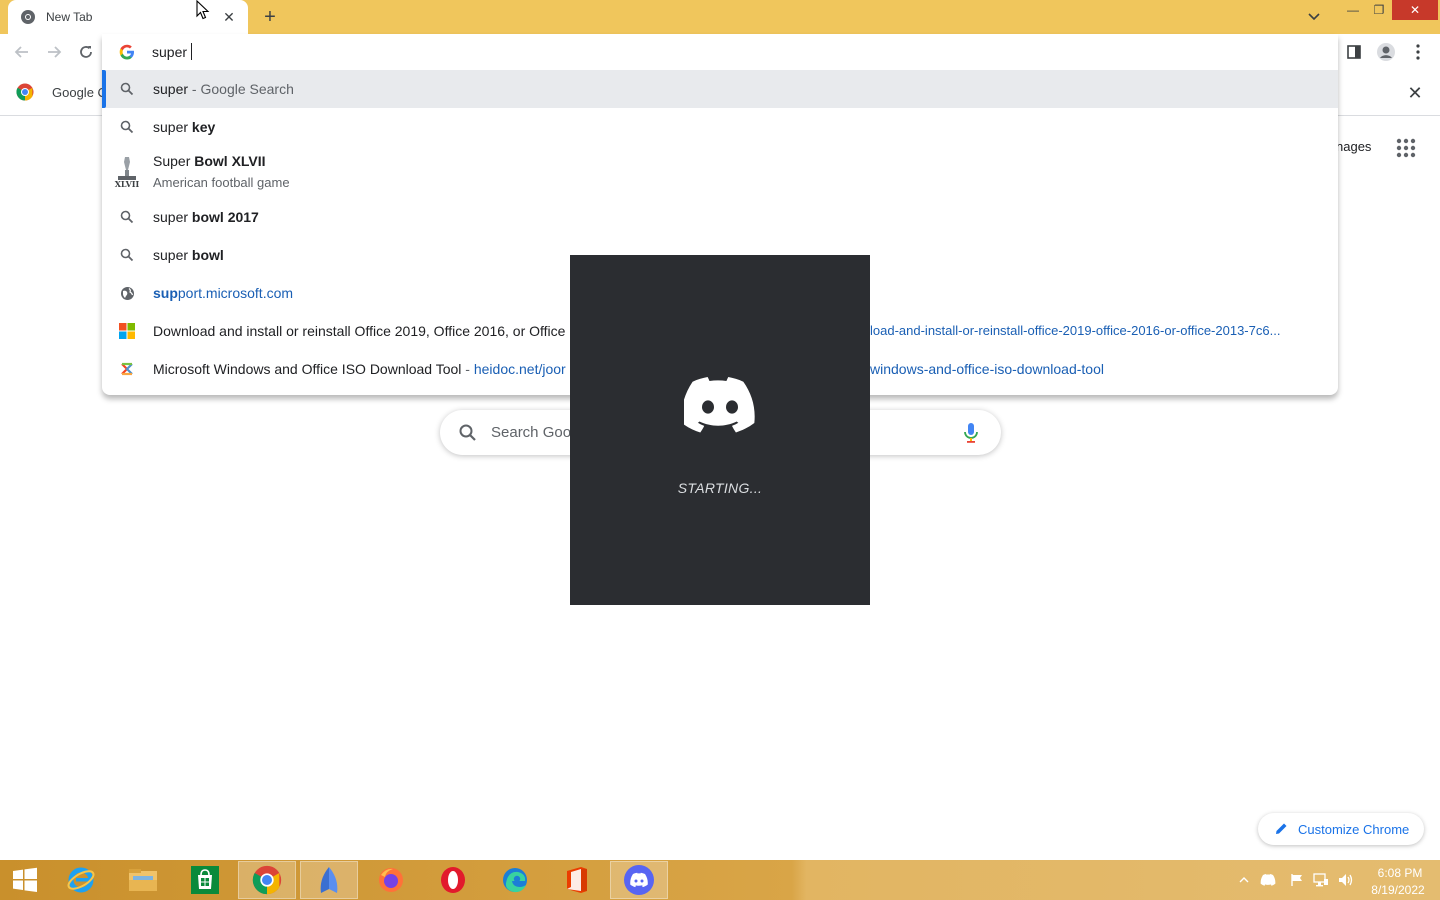  I want to click on network-icon, so click(1320, 880).